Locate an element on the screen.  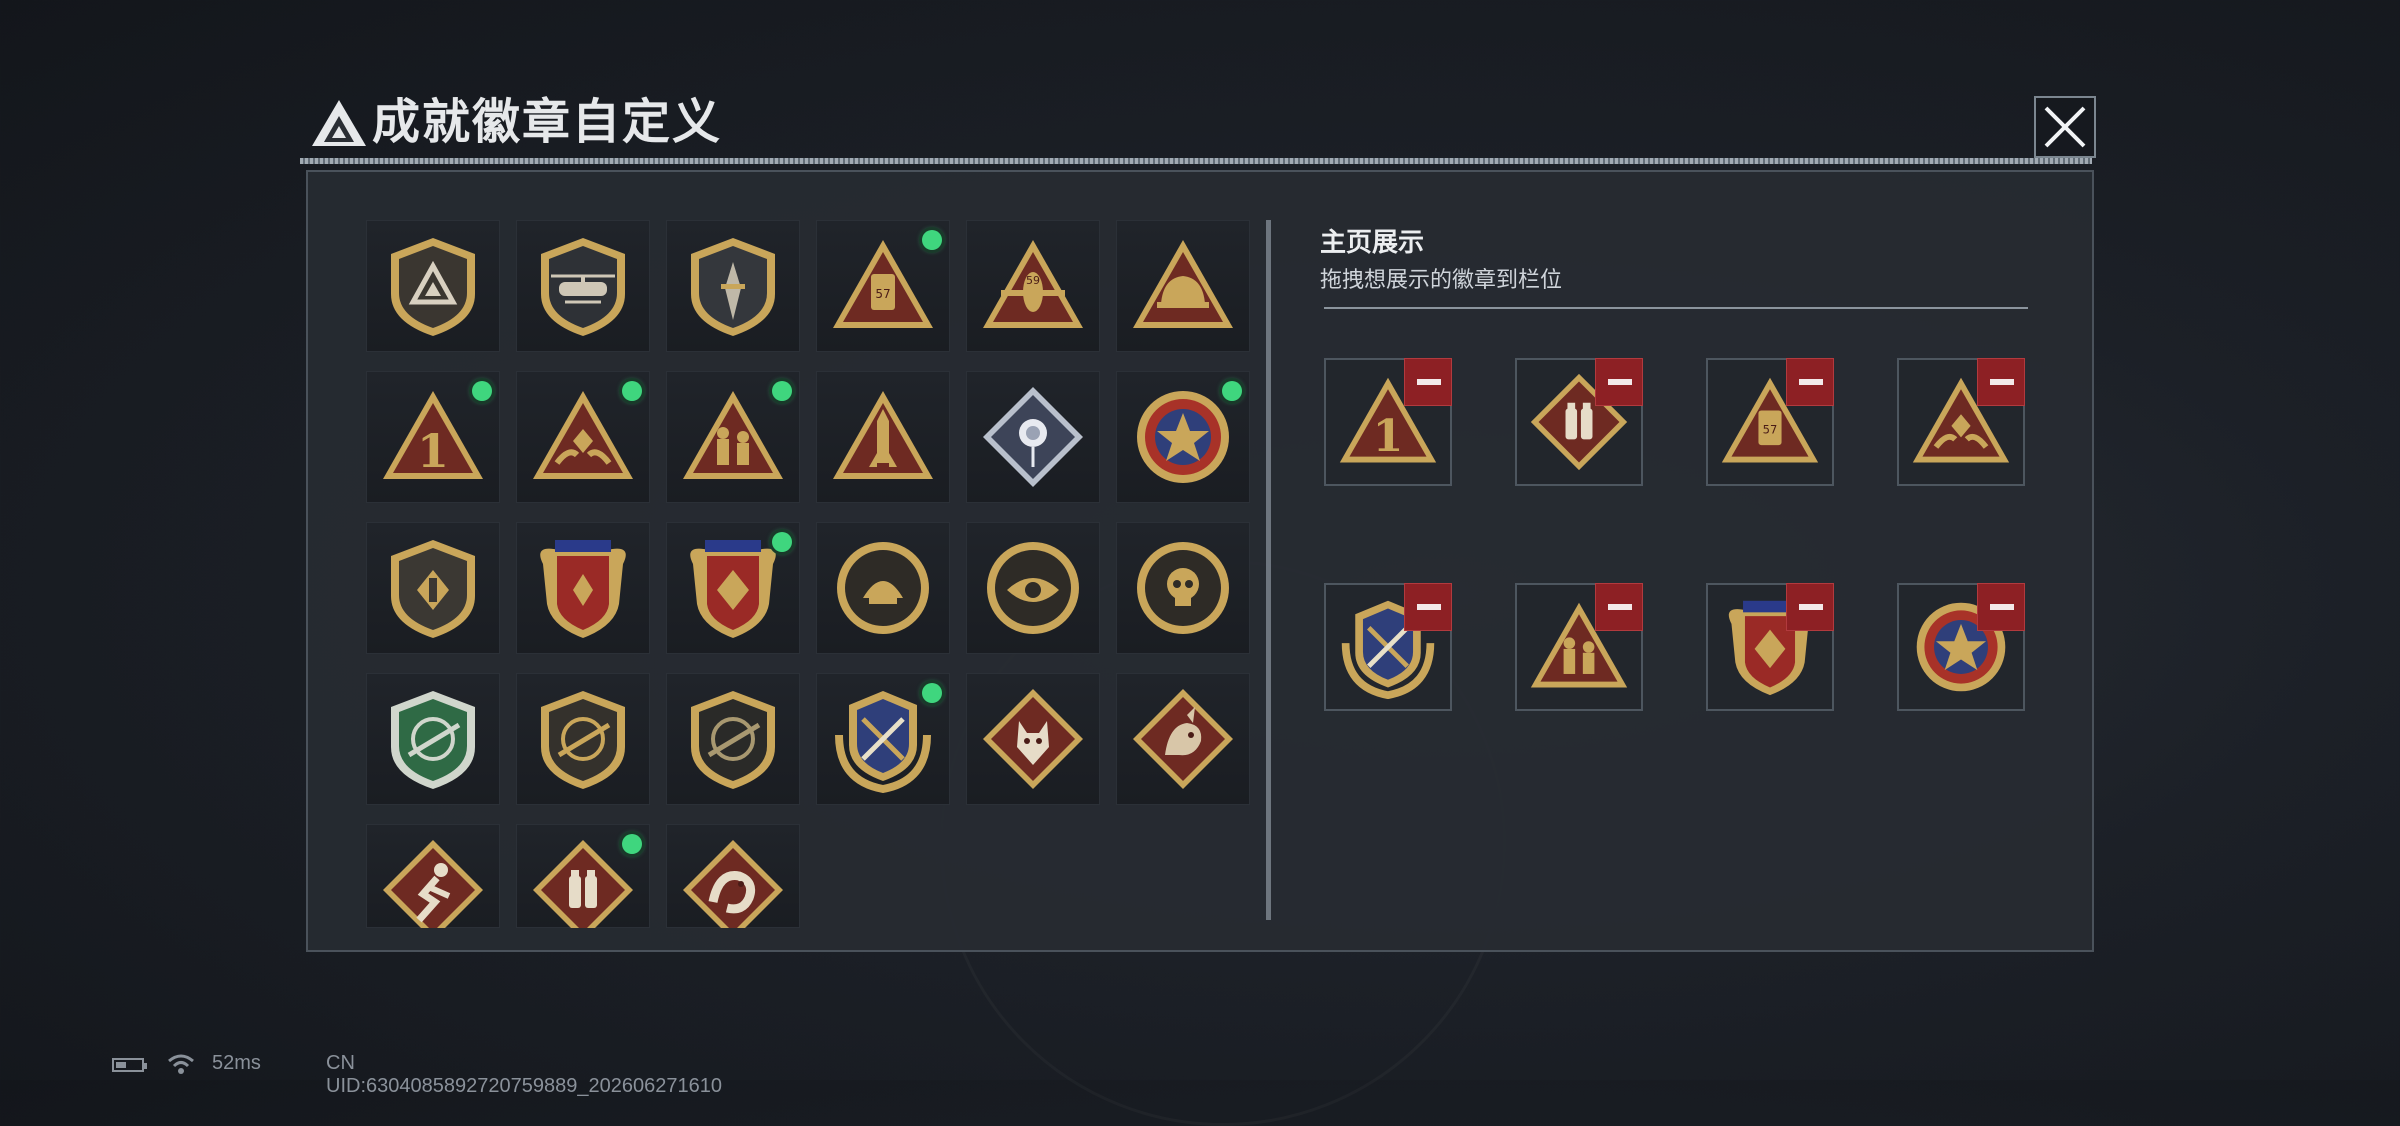
showcase-subtitle: 拖拽想展示的徽章到栏位 is located at coordinates (1441, 279).